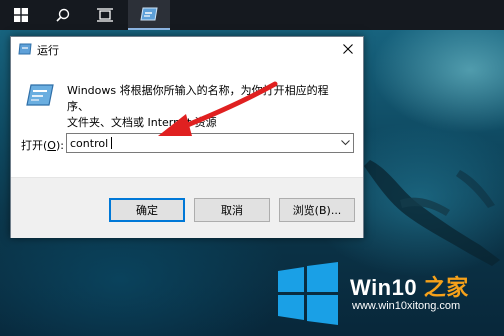  I want to click on run-taskbar-button, so click(149, 15).